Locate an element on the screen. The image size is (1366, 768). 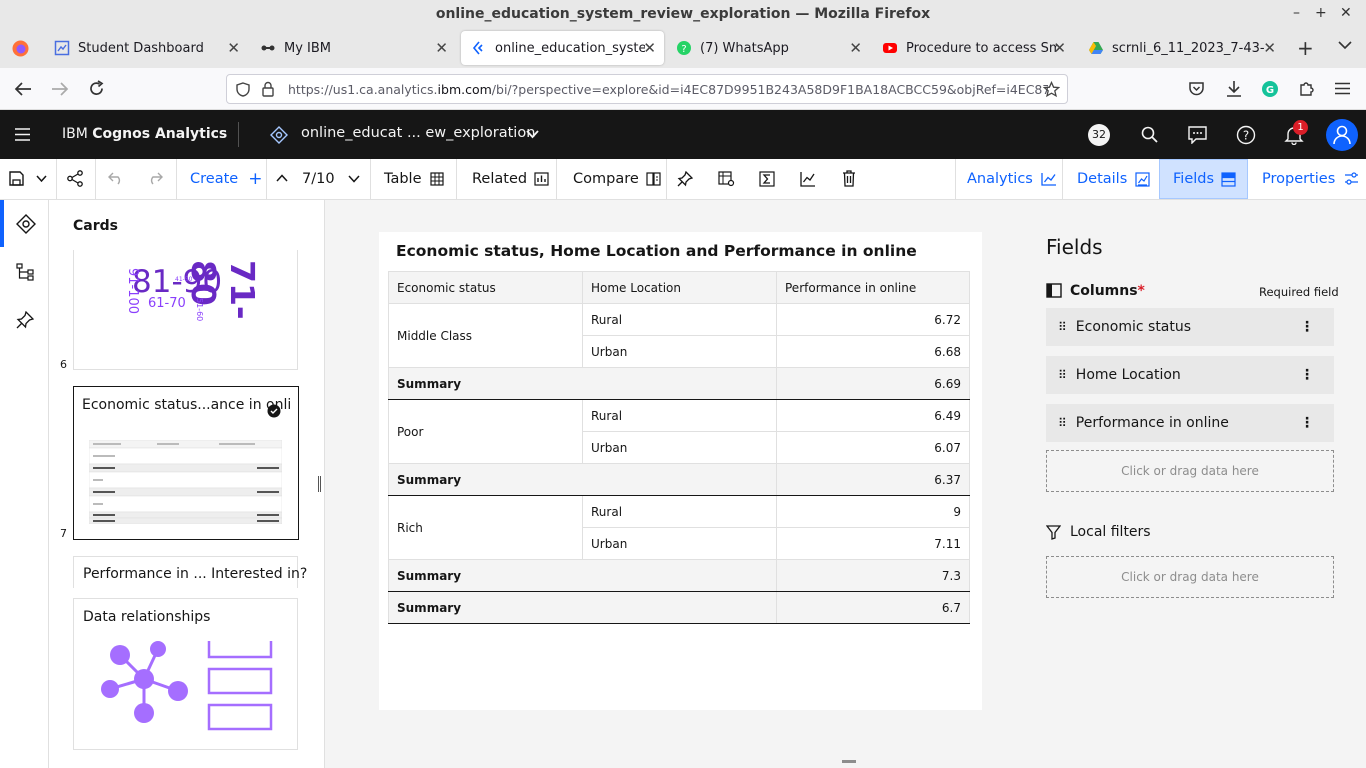
card-6-wordcloud: 71-80 81-90 91-100 61-70 51-60 41-50 is located at coordinates (185, 310).